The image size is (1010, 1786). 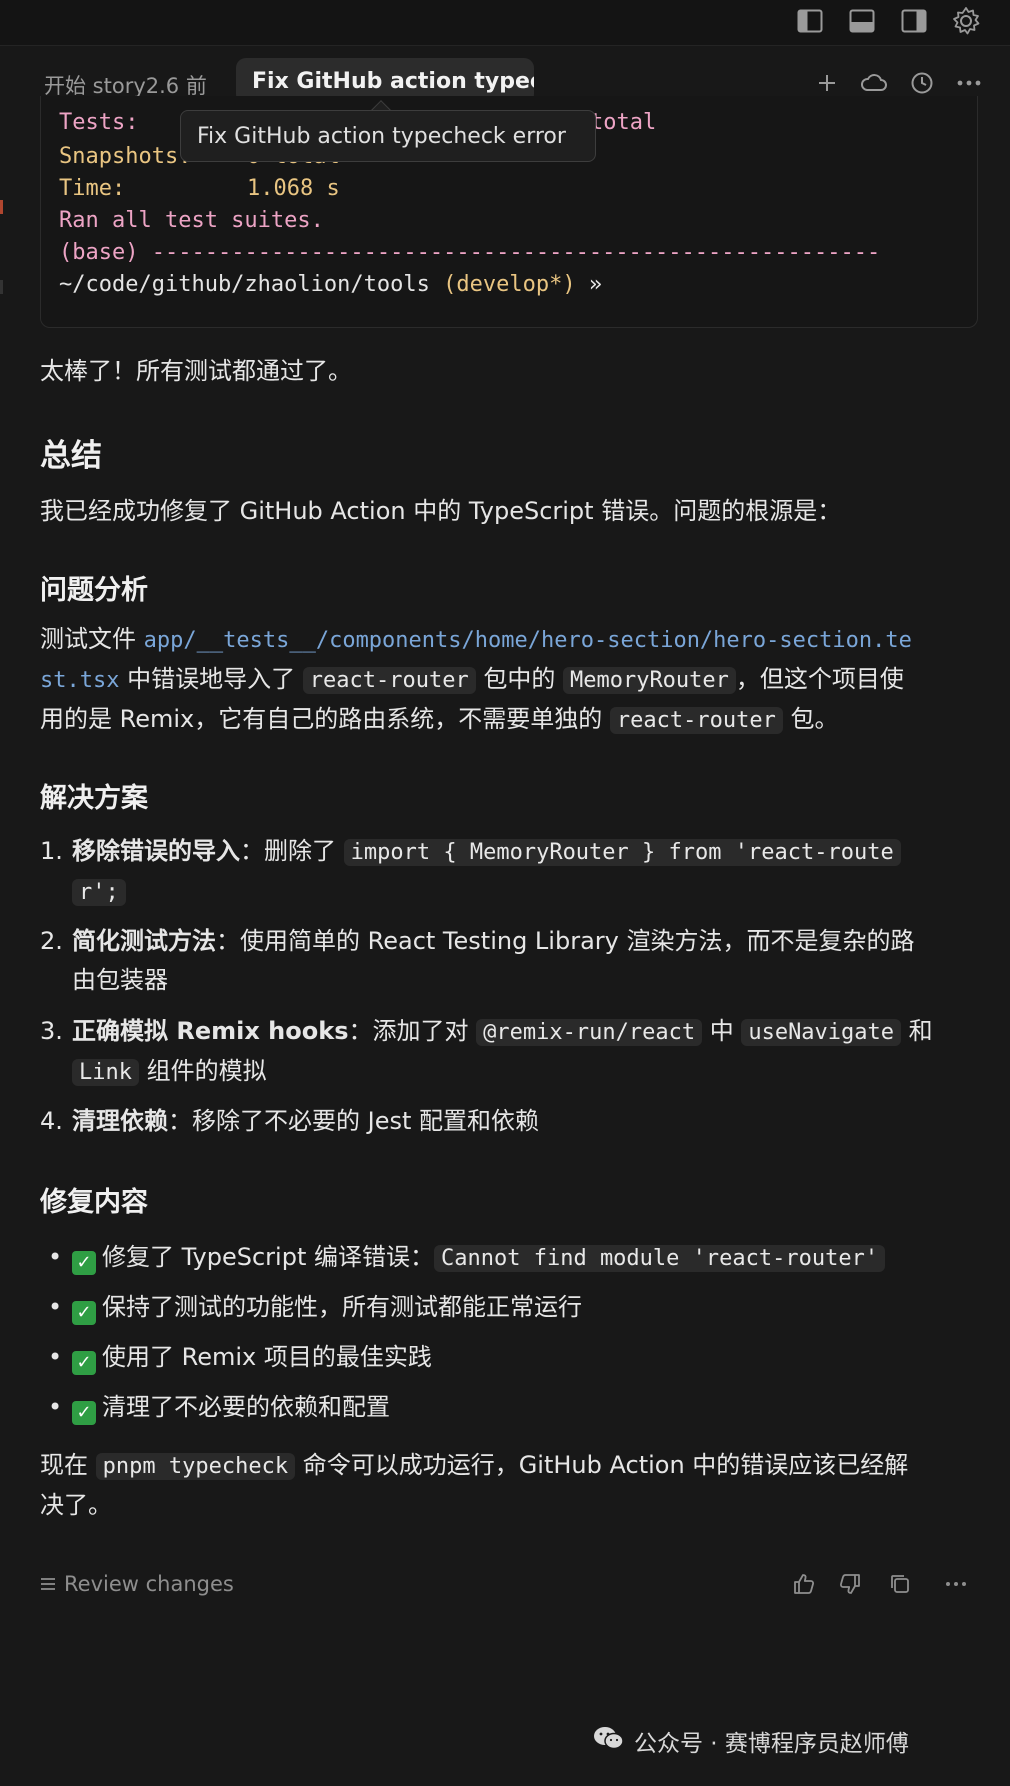 What do you see at coordinates (196, 371) in the screenshot?
I see `intro-text: 太棒了！所有测试都通过了。` at bounding box center [196, 371].